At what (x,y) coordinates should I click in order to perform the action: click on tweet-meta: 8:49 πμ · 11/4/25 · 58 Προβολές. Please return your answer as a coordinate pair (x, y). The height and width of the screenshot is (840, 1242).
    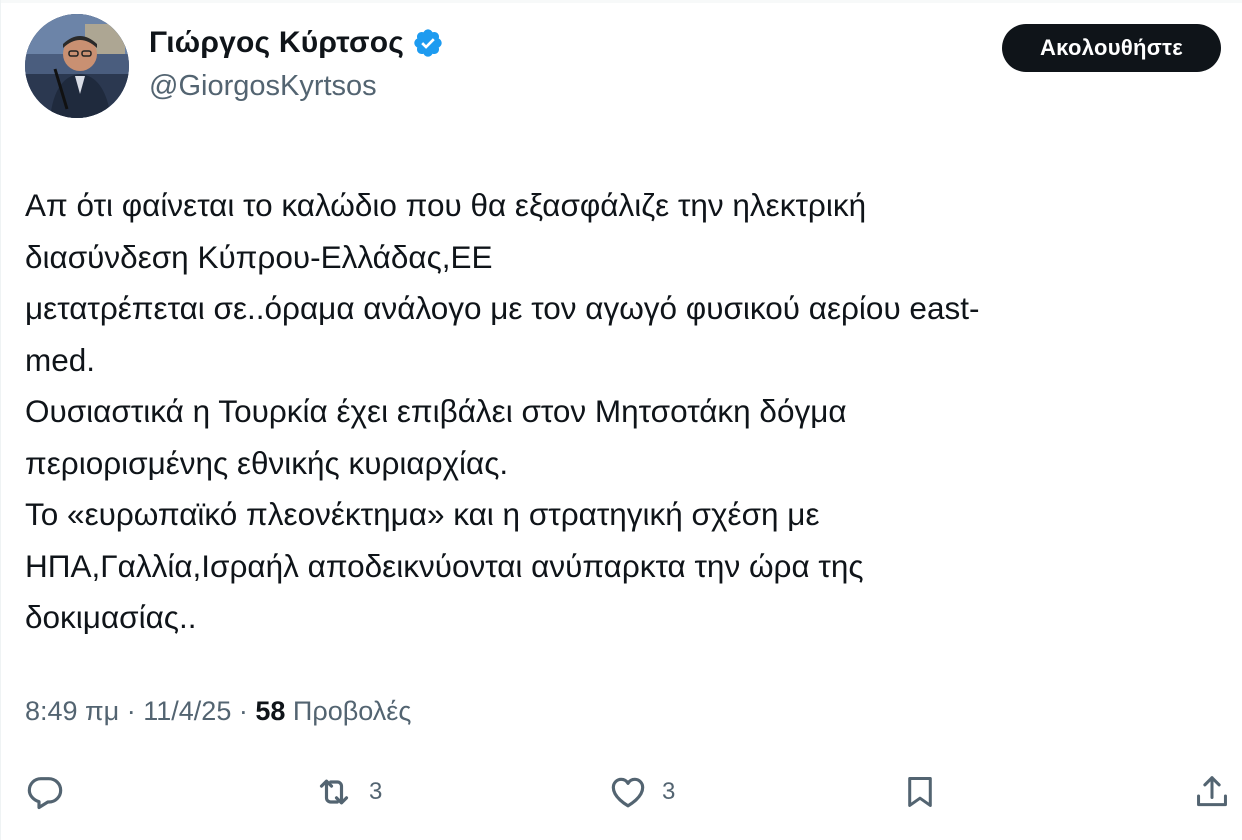
    Looking at the image, I should click on (218, 711).